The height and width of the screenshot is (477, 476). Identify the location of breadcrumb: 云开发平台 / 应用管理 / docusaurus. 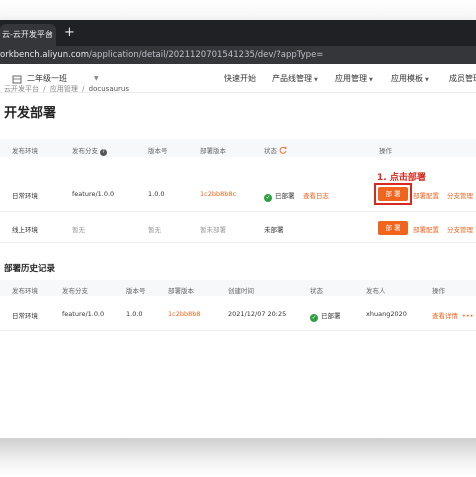
(67, 89).